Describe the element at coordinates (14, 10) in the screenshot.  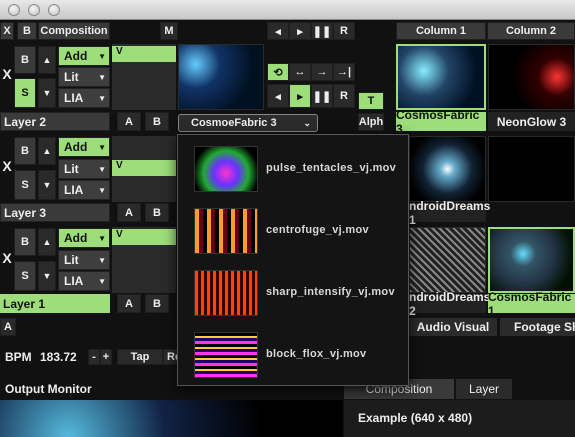
I see `close-window-button` at that location.